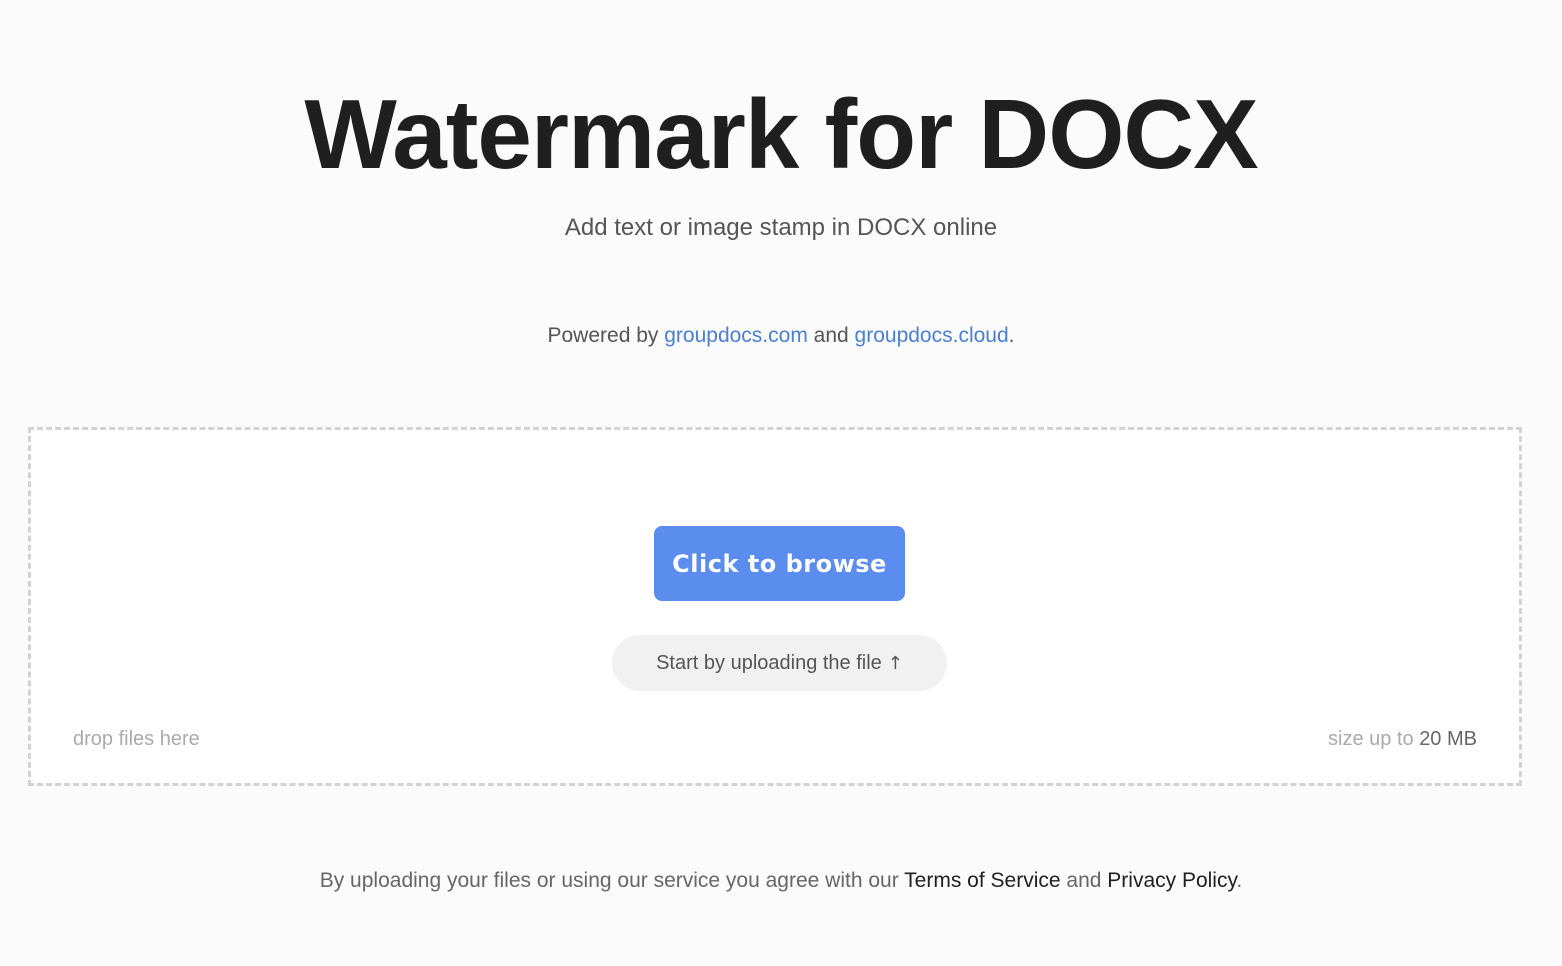  Describe the element at coordinates (895, 663) in the screenshot. I see `arrow-up-icon: ↑` at that location.